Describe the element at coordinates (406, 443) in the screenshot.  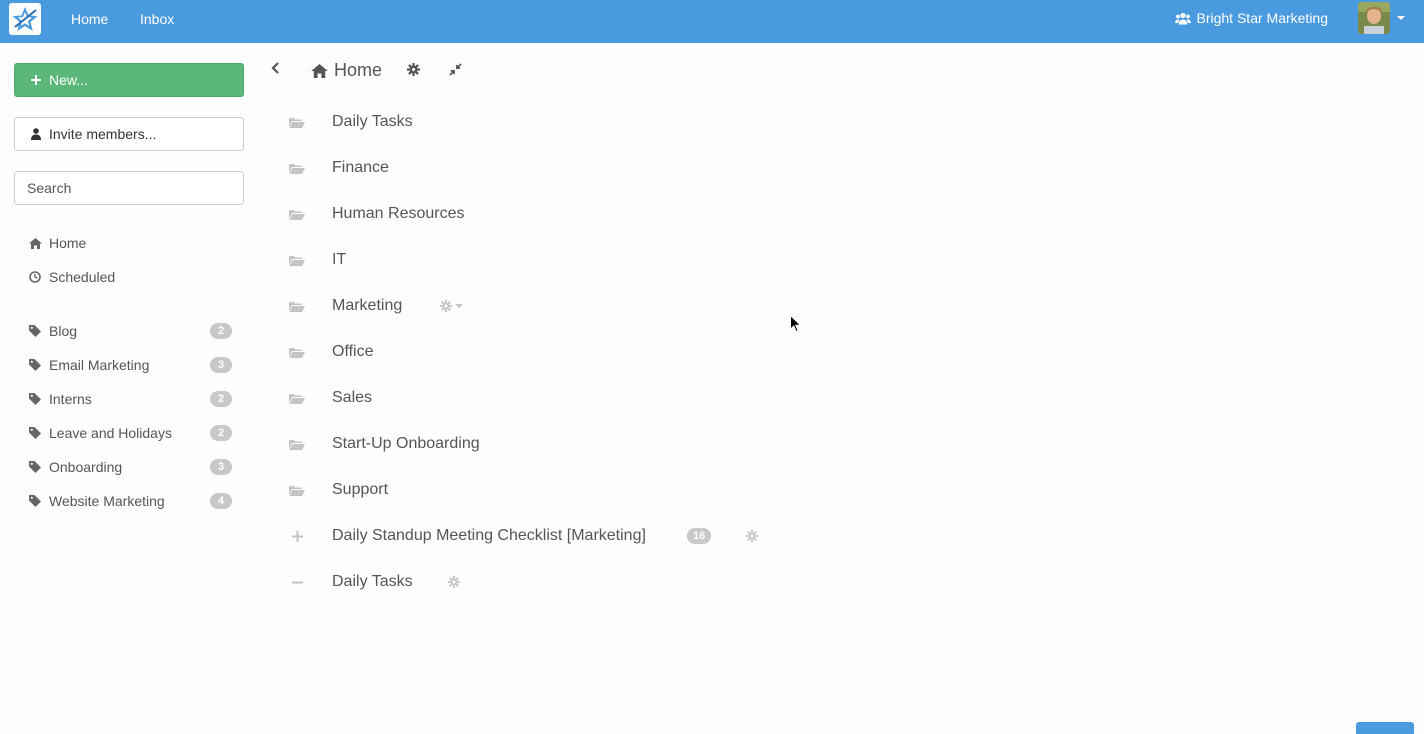
I see `folder-label: Start-Up Onboarding` at that location.